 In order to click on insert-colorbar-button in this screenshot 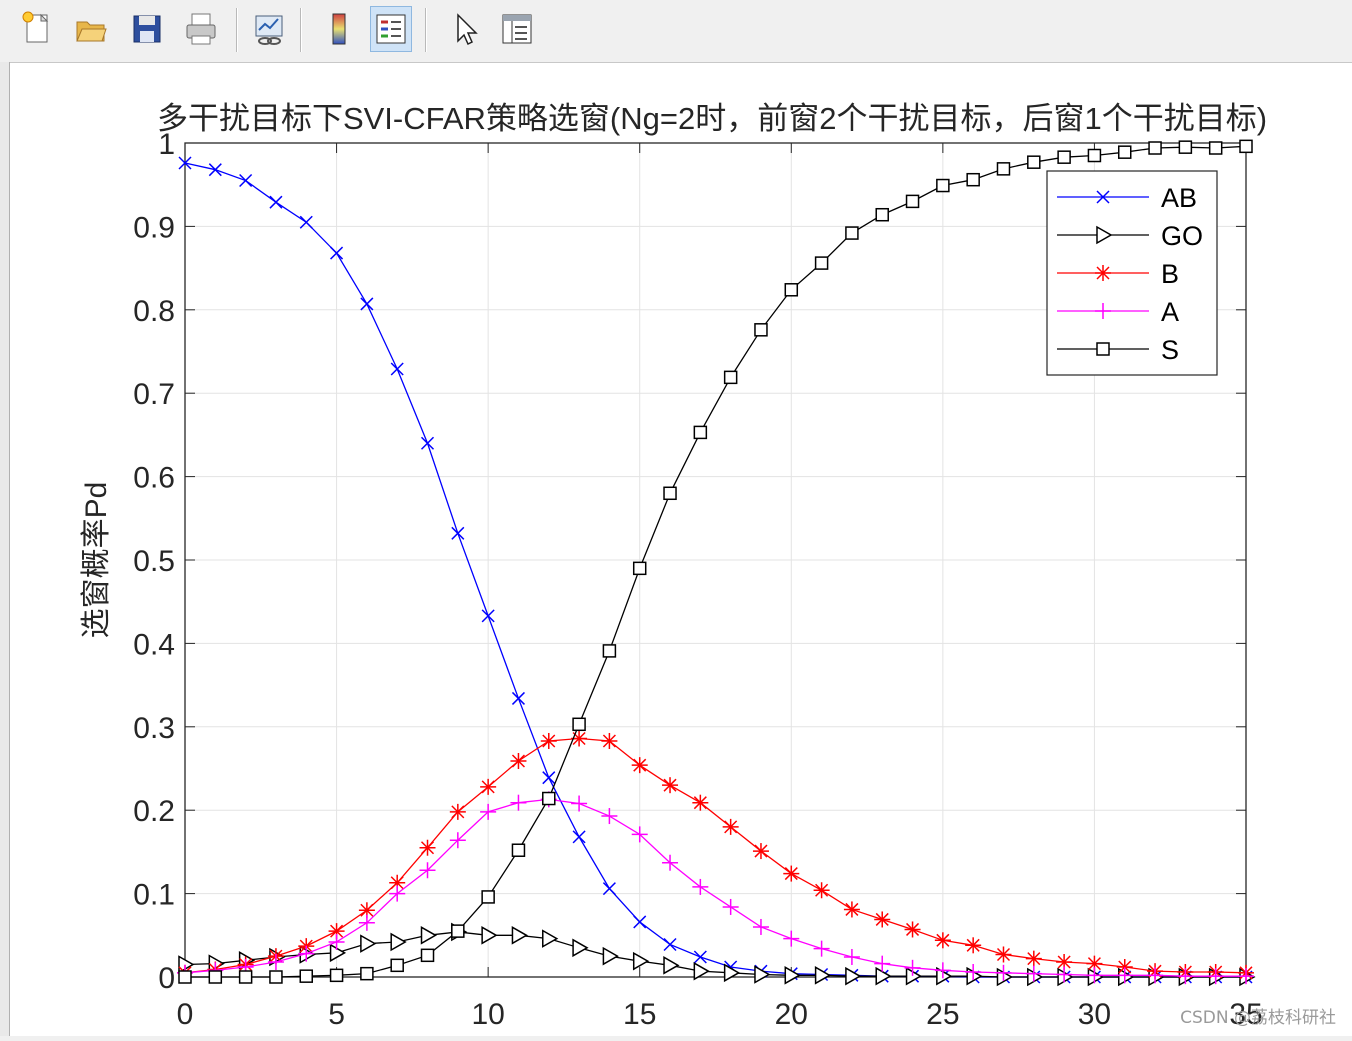, I will do `click(339, 29)`.